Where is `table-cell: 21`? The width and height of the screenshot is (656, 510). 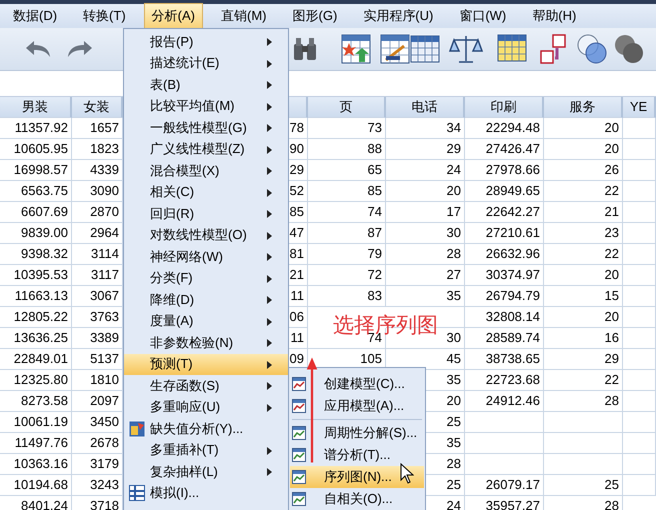 table-cell: 21 is located at coordinates (583, 212).